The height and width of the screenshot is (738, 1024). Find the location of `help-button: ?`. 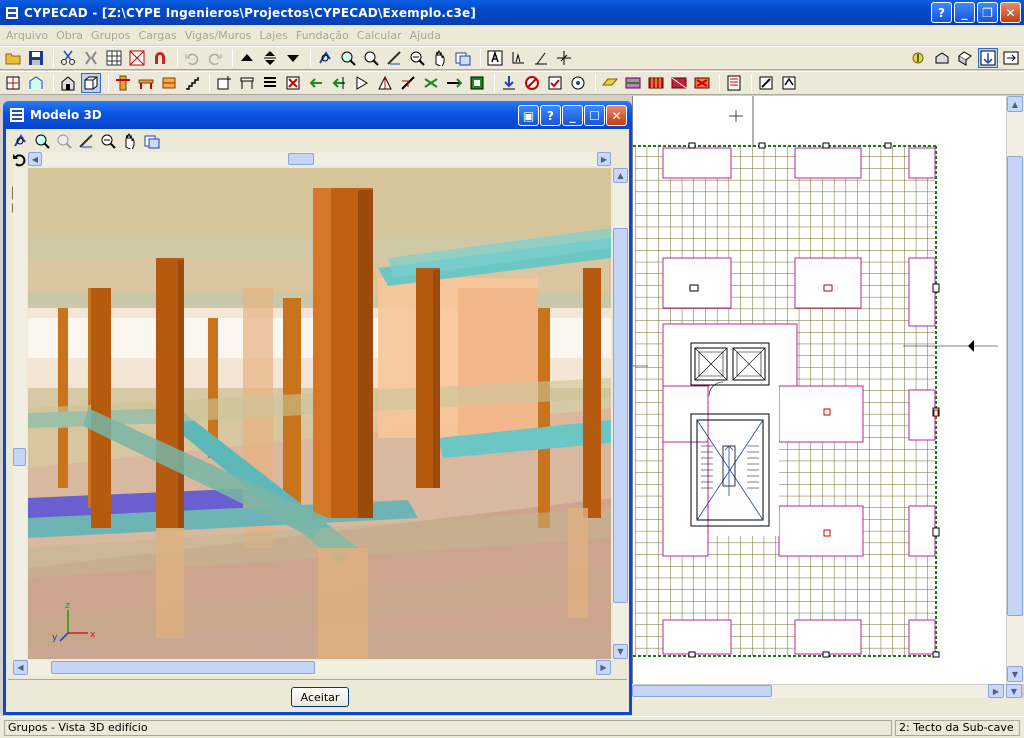

help-button: ? is located at coordinates (941, 12).